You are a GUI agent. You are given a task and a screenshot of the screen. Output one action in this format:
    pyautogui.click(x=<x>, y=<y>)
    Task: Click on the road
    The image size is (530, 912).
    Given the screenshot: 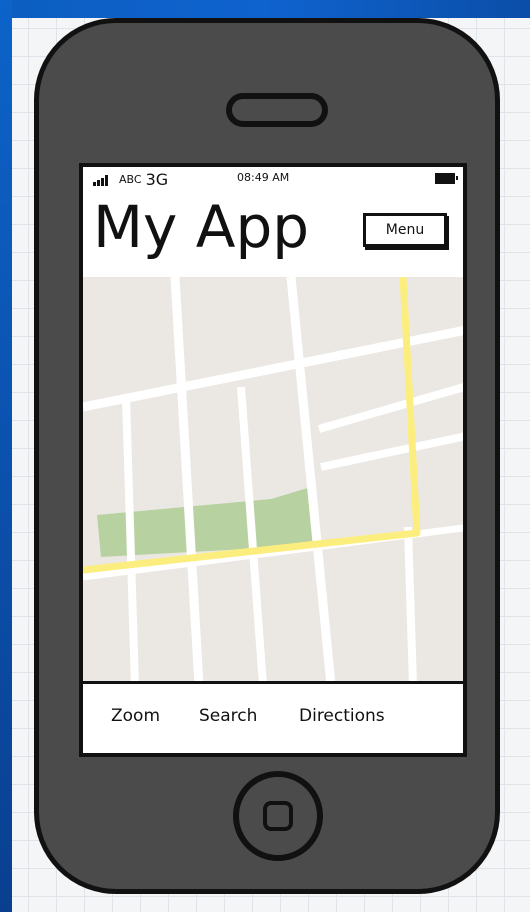 What is the action you would take?
    pyautogui.click(x=410, y=606)
    